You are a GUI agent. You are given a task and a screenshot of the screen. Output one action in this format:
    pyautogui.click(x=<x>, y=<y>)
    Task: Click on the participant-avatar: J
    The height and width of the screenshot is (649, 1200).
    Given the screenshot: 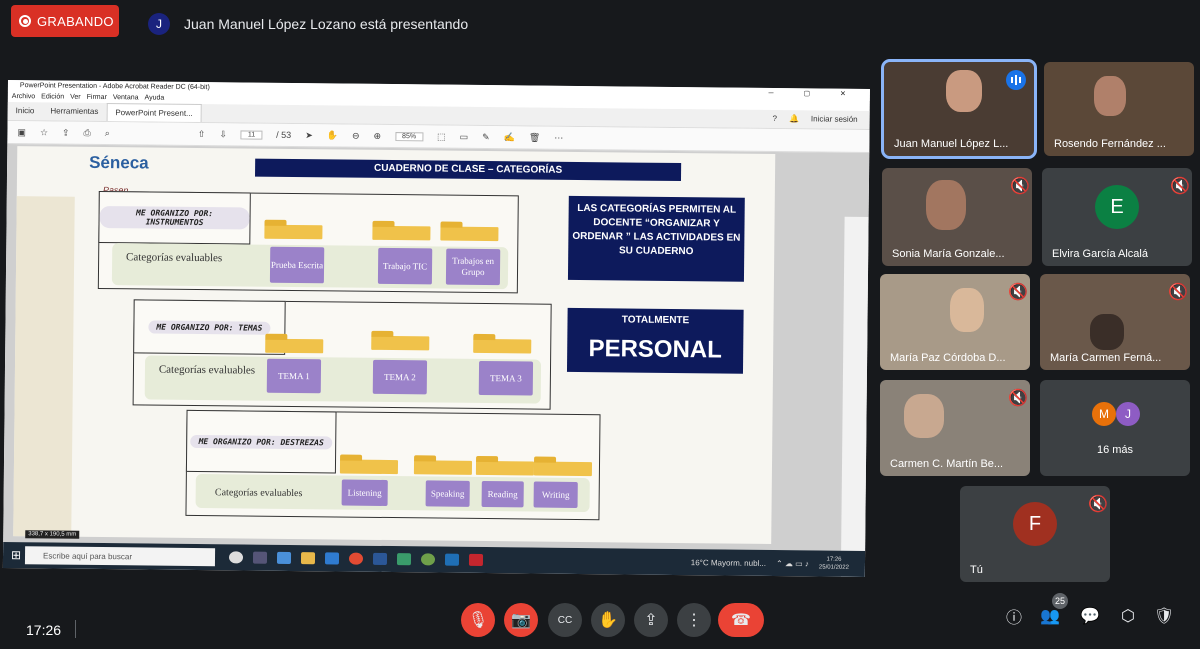 What is the action you would take?
    pyautogui.click(x=1128, y=414)
    